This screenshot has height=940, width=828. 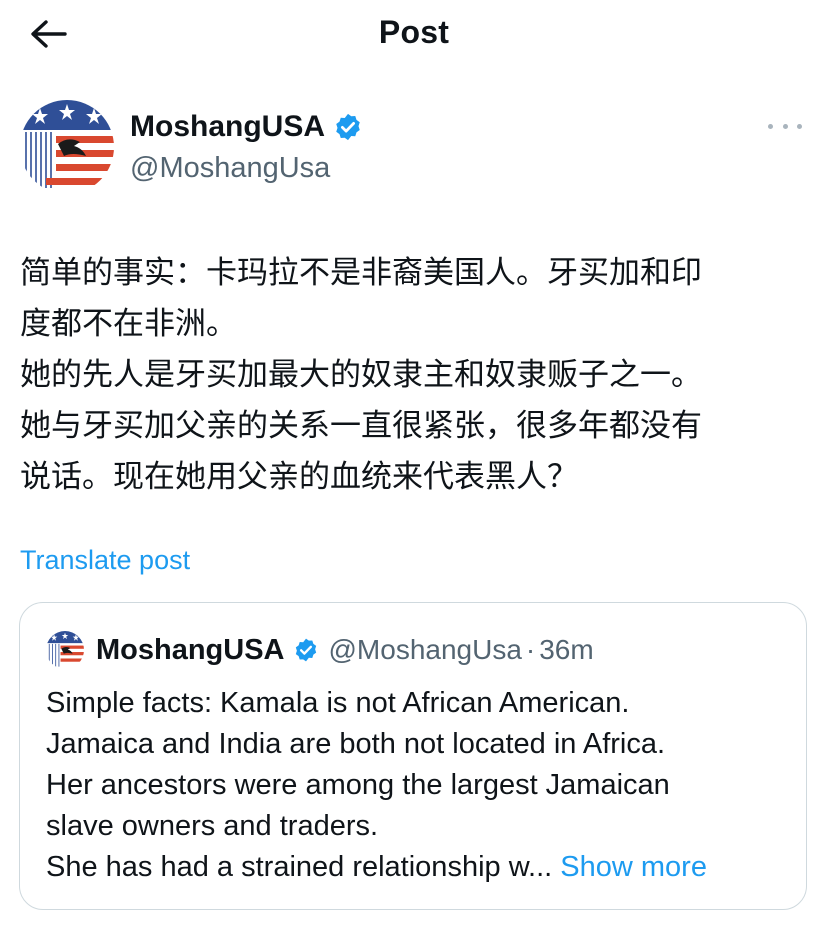 What do you see at coordinates (566, 649) in the screenshot?
I see `timestamp: 36m` at bounding box center [566, 649].